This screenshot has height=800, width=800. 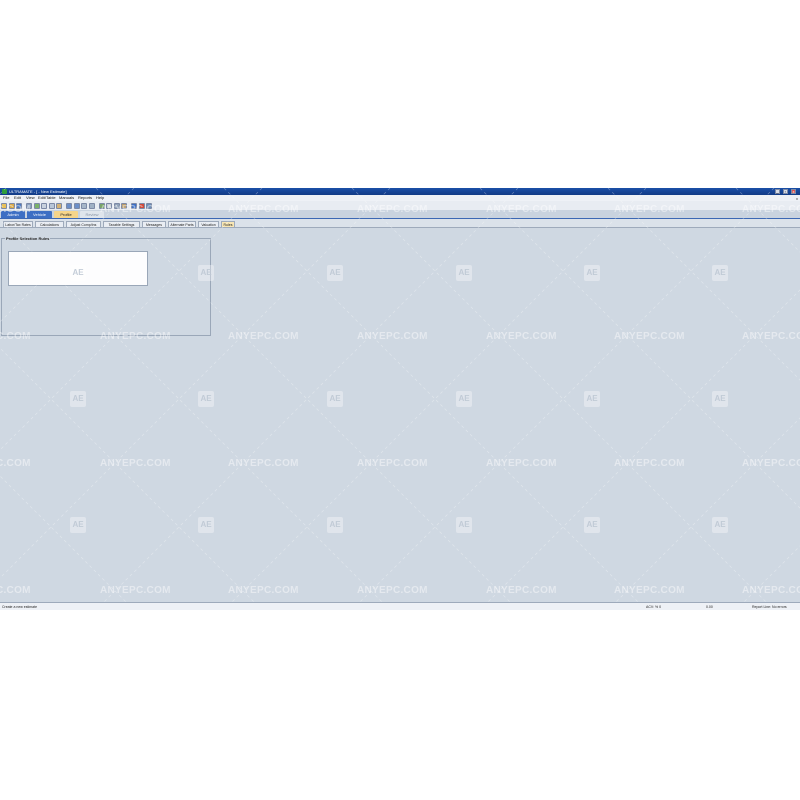 I want to click on subtab-alternate-parts: Alternate Parts, so click(x=182, y=224).